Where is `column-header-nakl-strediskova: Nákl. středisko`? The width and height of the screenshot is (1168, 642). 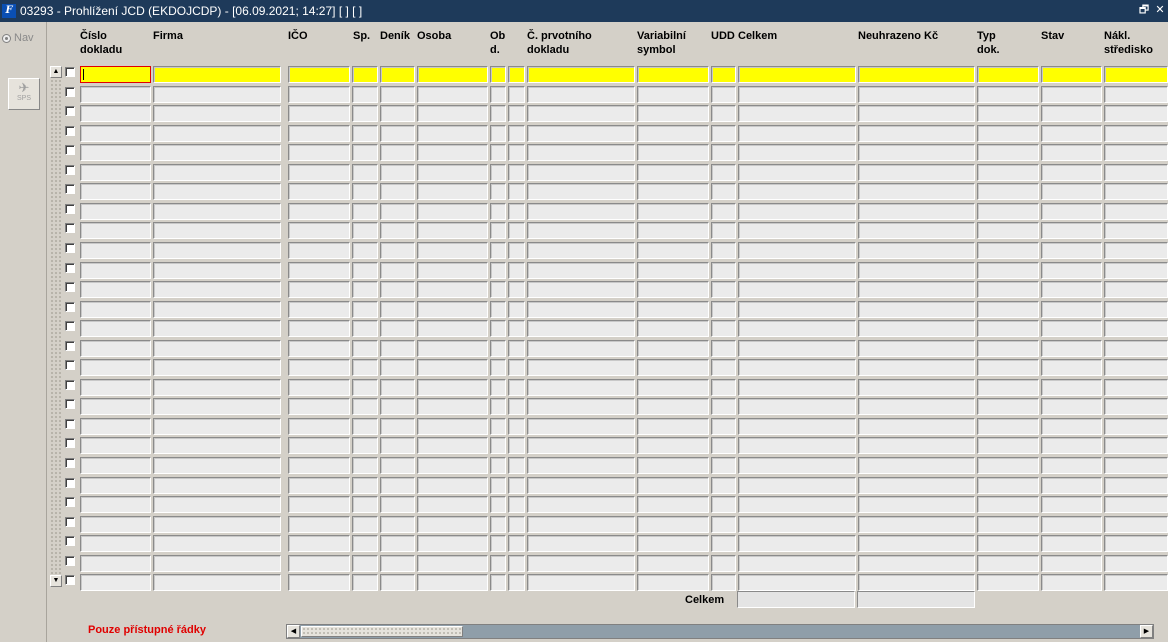
column-header-nakl-strediskova: Nákl. středisko is located at coordinates (1128, 43).